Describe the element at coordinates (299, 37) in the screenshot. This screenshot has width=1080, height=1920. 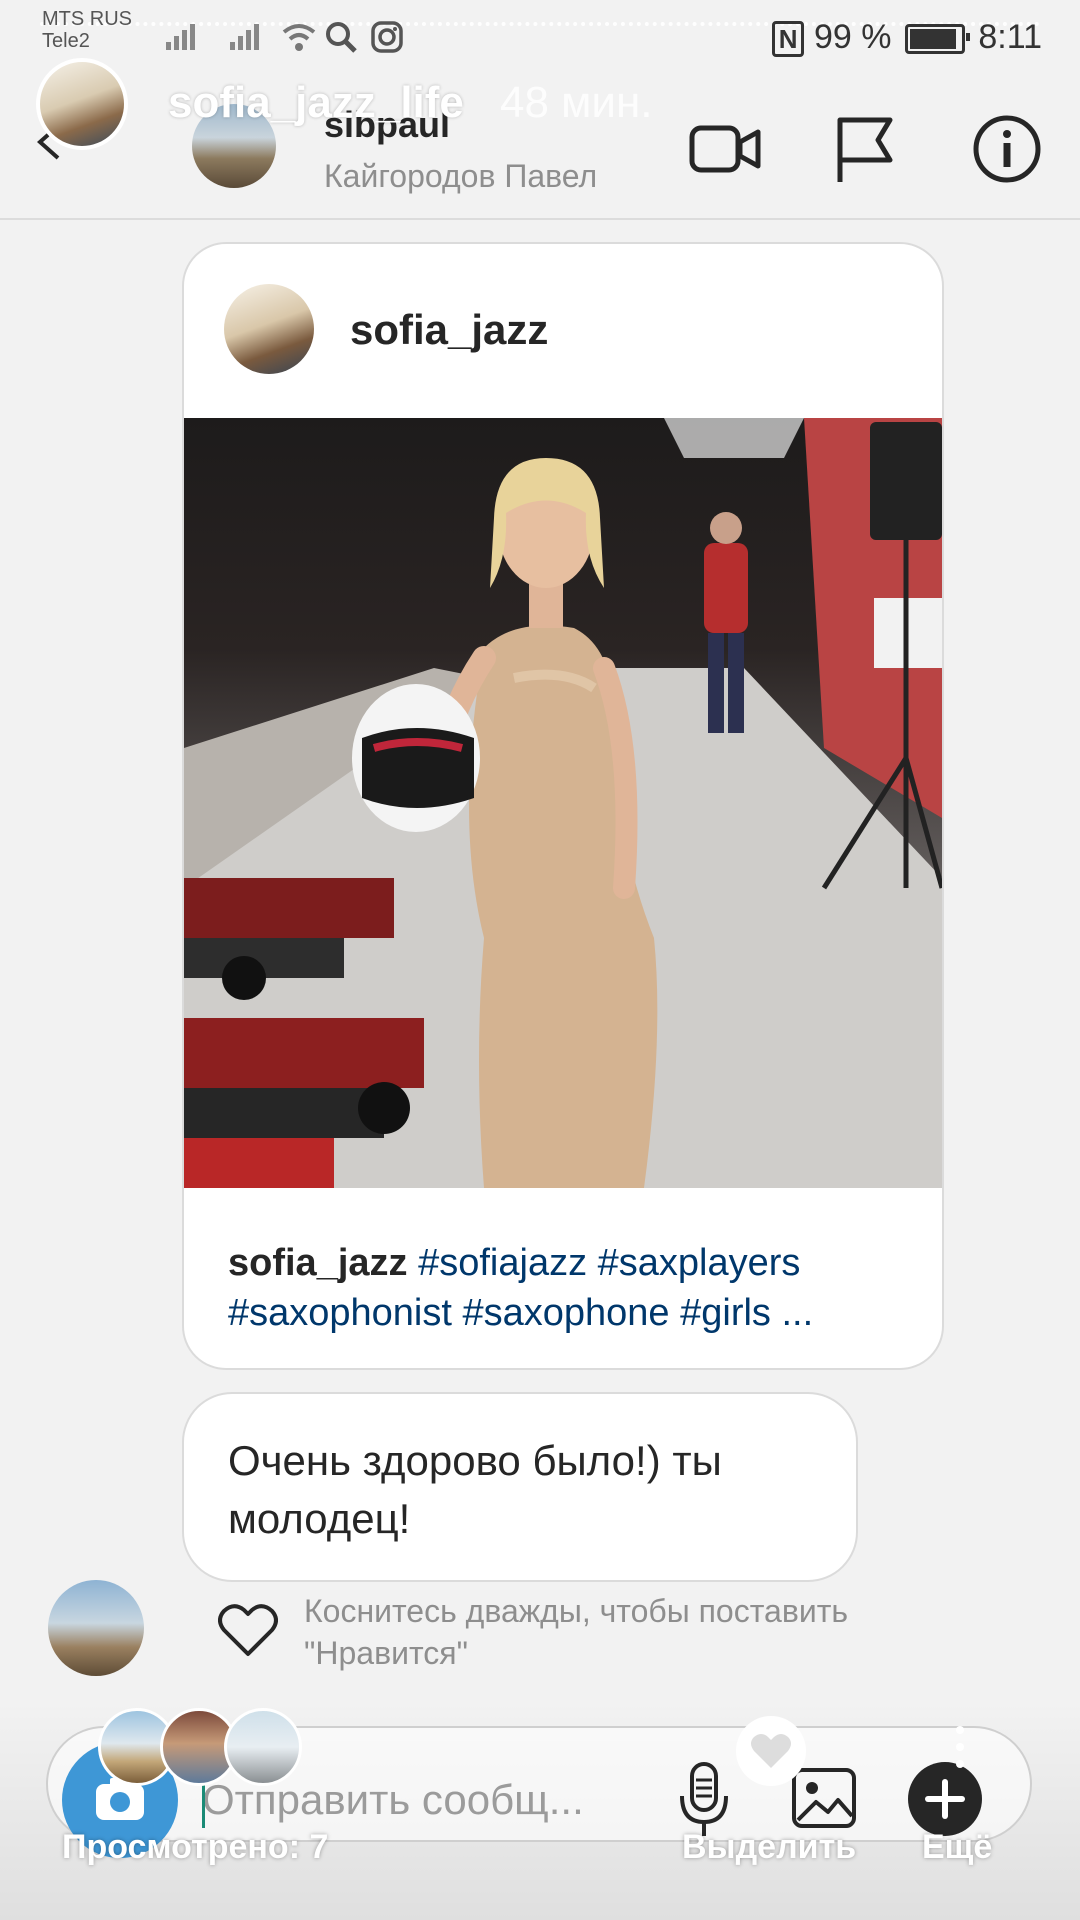
I see `wifi-icon` at that location.